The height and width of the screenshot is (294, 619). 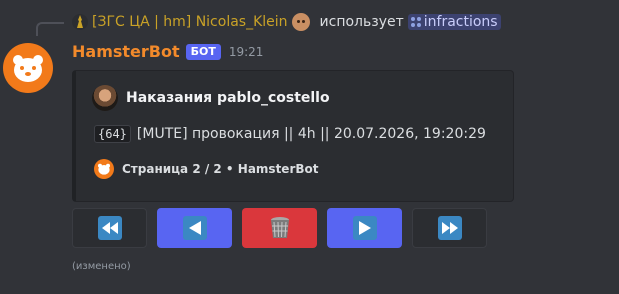 What do you see at coordinates (101, 266) in the screenshot?
I see `edited-label: (изменено)` at bounding box center [101, 266].